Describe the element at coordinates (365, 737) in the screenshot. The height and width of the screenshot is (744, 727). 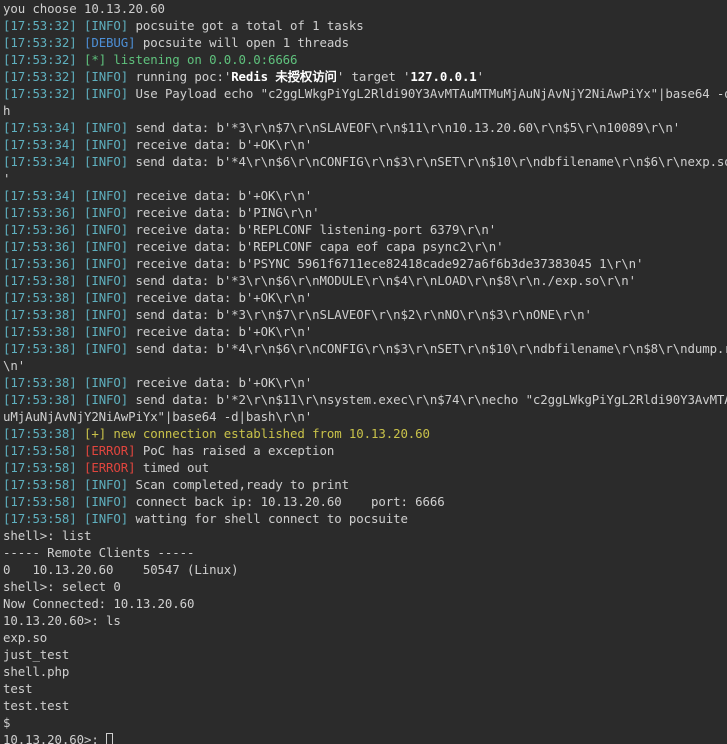
I see `terminal-prompt-line: 10.13.20.60>:` at that location.